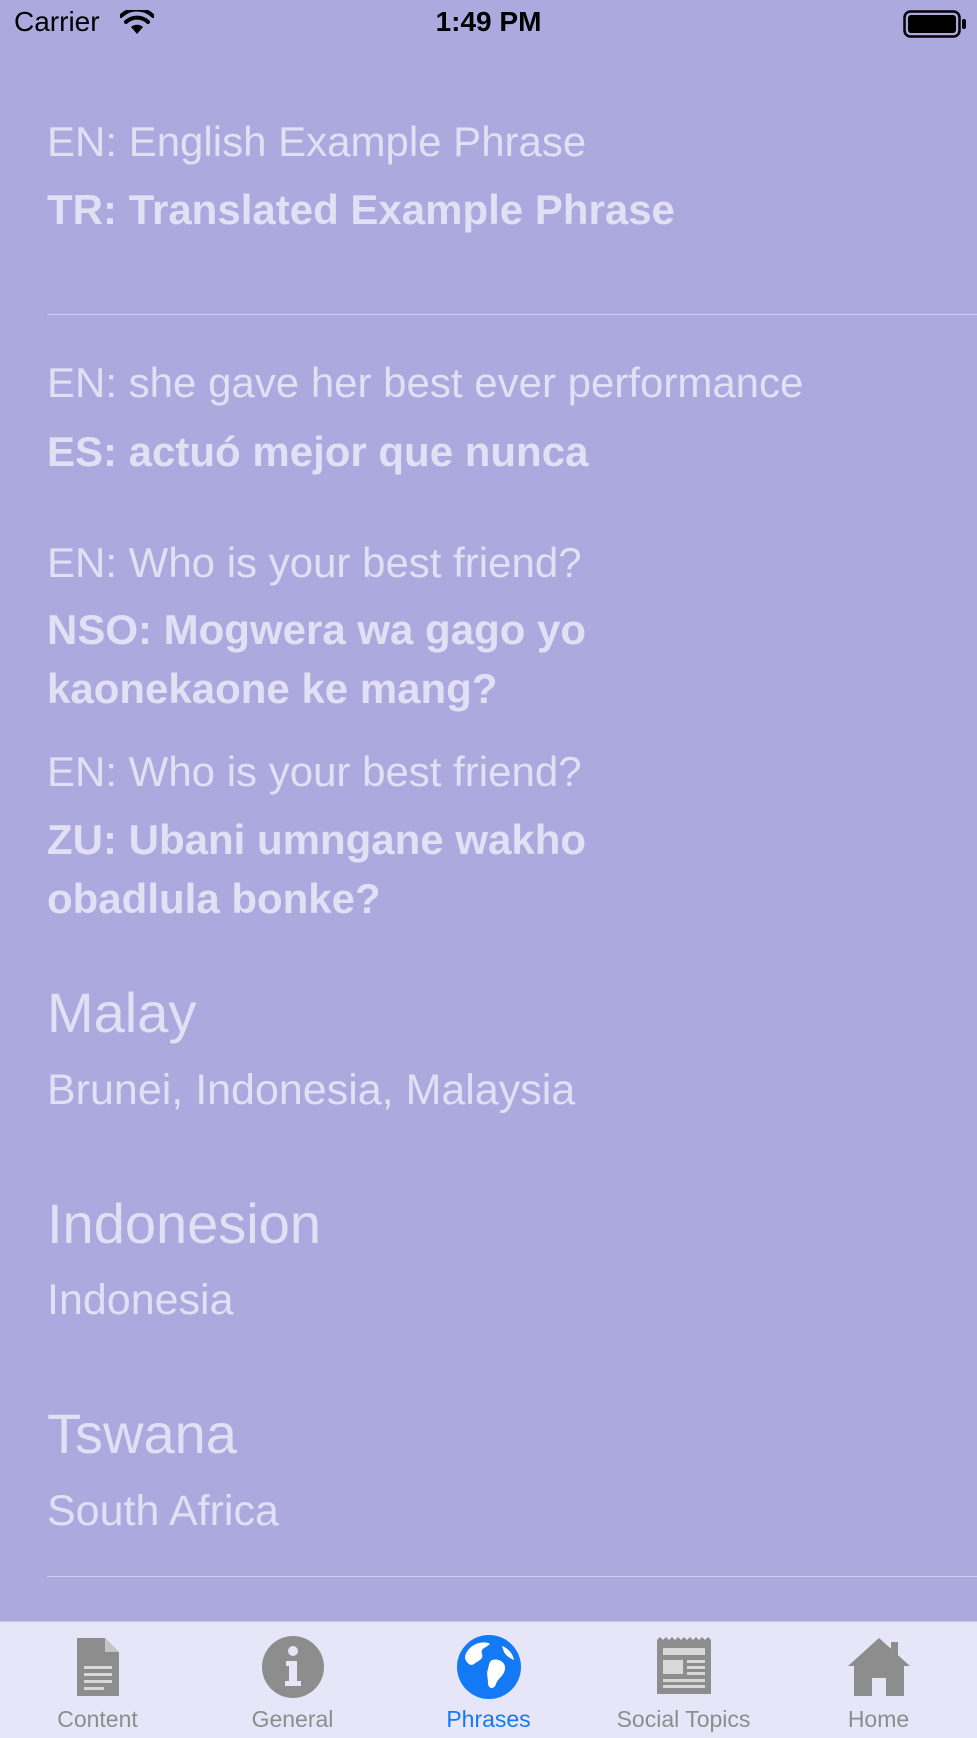 Image resolution: width=977 pixels, height=1738 pixels. Describe the element at coordinates (311, 1090) in the screenshot. I see `language-countries: Brunei, Indonesia, Malaysia` at that location.